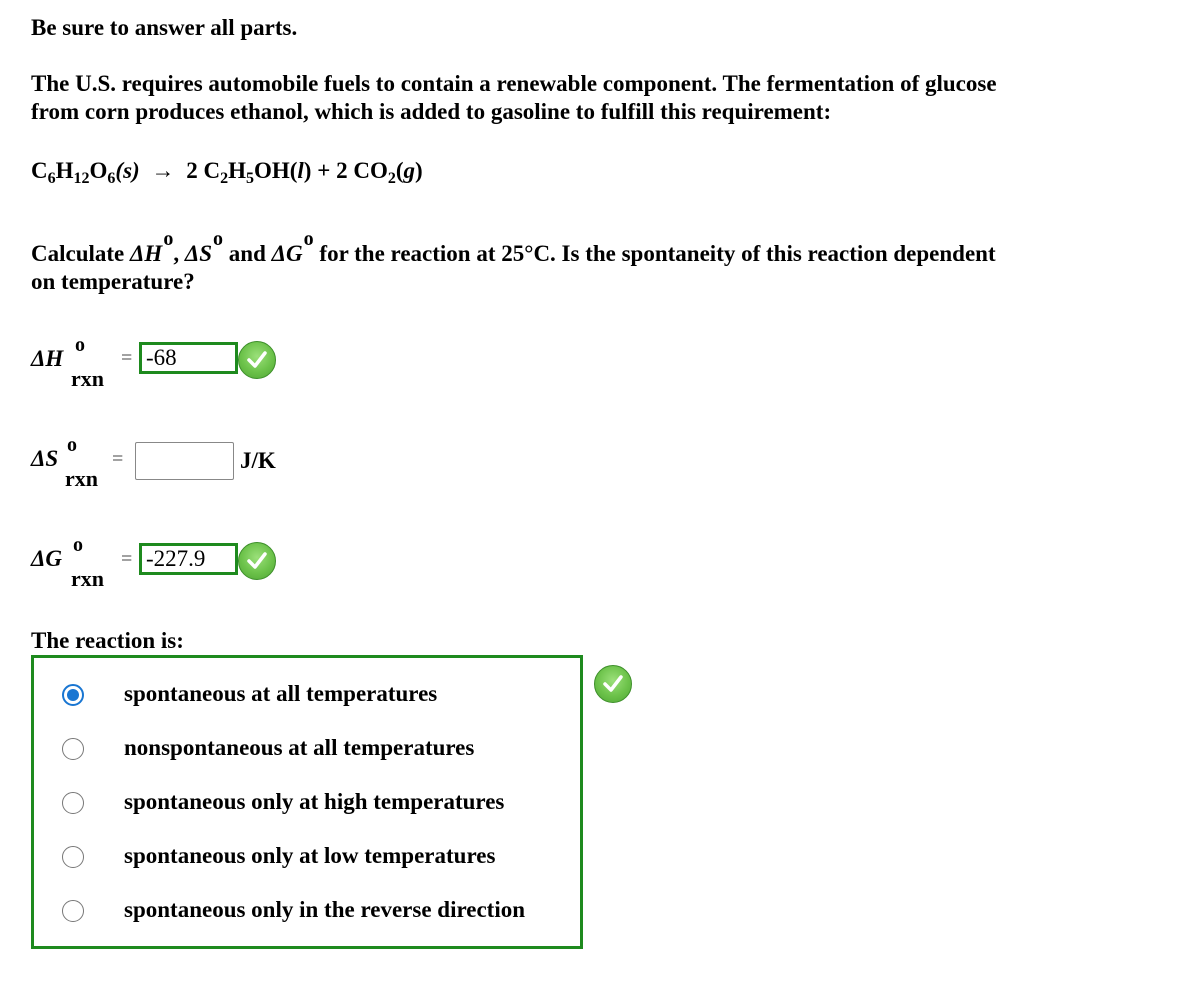 This screenshot has width=1200, height=989. What do you see at coordinates (304, 749) in the screenshot?
I see `choice-option: nonspontaneous at all temperatures` at bounding box center [304, 749].